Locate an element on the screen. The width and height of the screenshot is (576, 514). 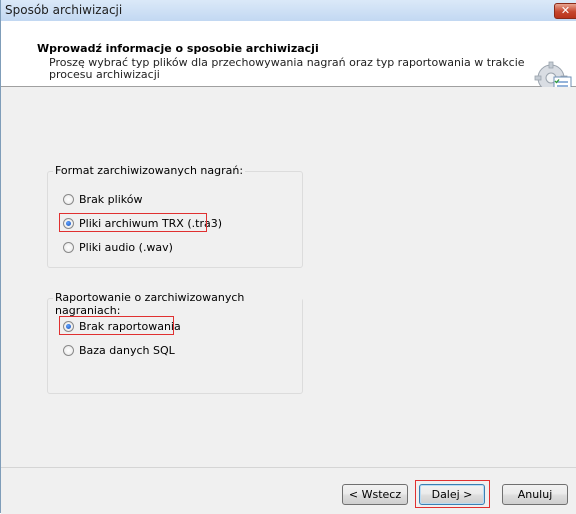
radio-no-files: Brak plików is located at coordinates (102, 199).